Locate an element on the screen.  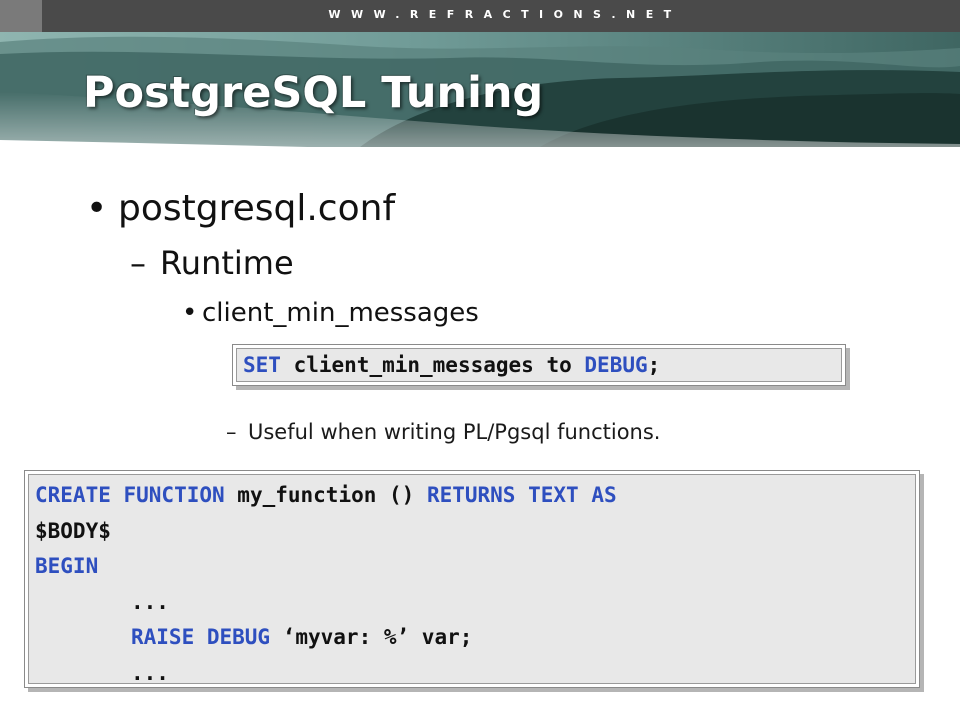
code-keyword: BEGIN is located at coordinates (67, 566).